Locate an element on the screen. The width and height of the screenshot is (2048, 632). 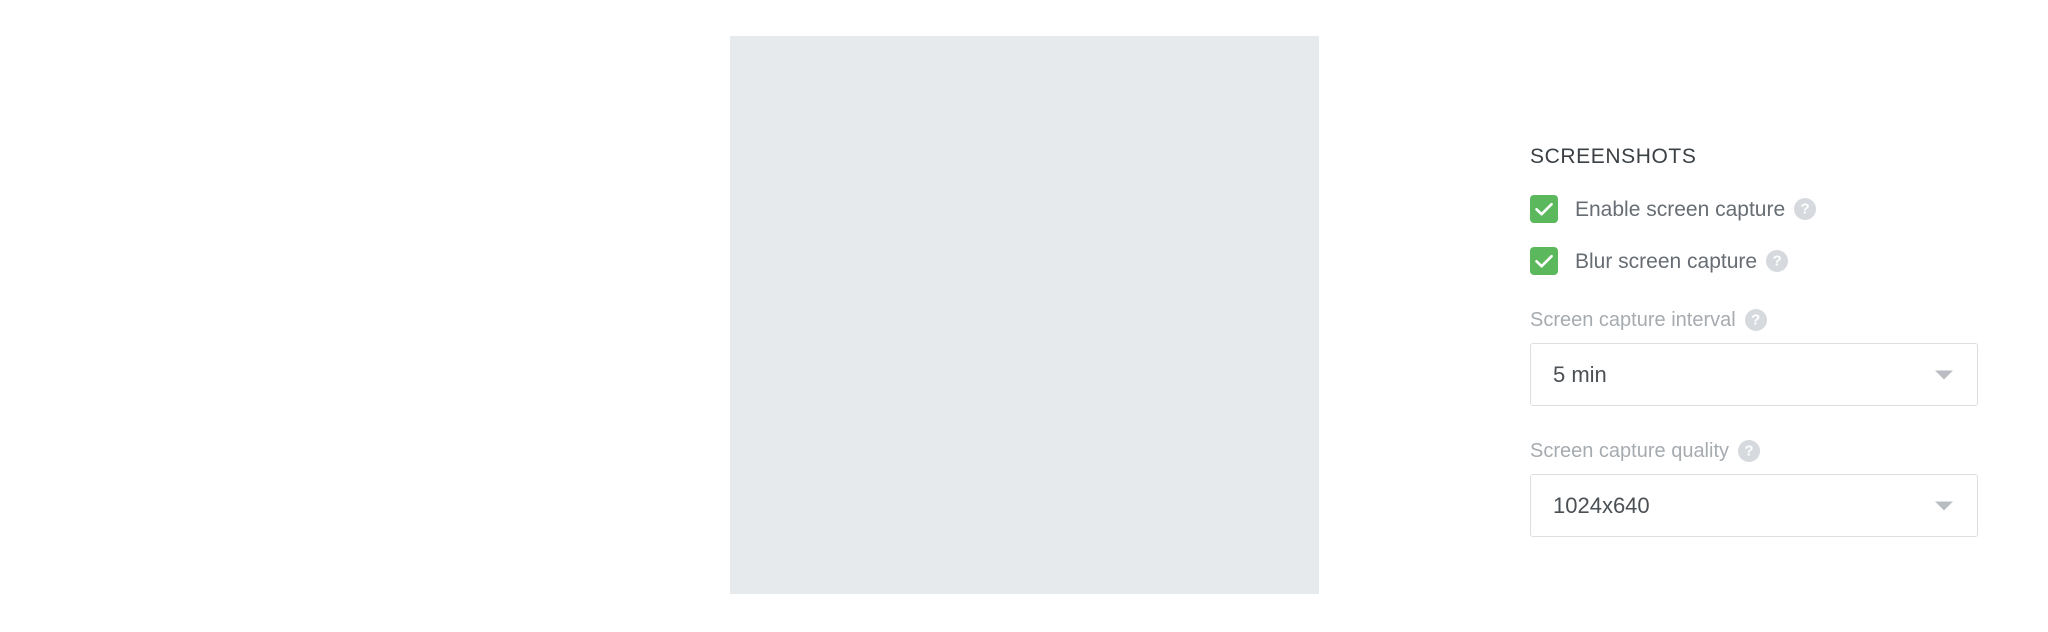
checkbox-label-blur-screen-capture: Blur screen capture is located at coordinates (1666, 261).